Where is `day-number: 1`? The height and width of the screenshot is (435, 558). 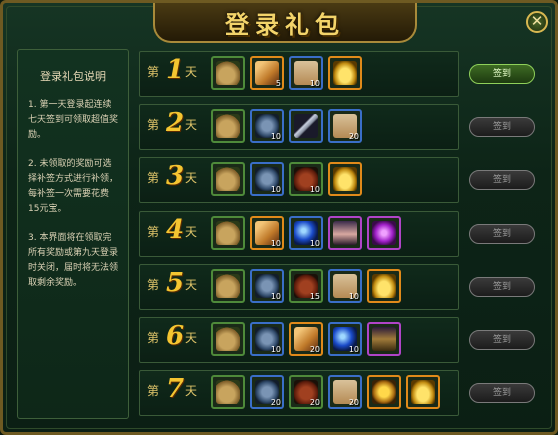
day-number: 1 is located at coordinates (175, 70).